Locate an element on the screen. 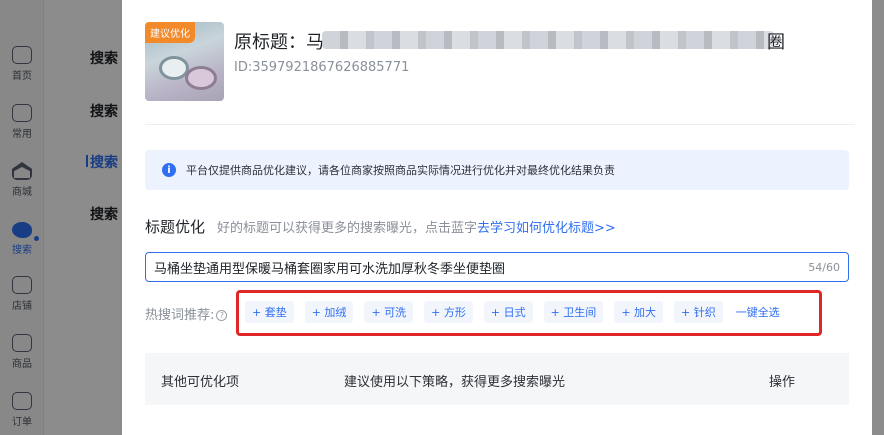 The image size is (884, 435). hotword-label: 热搜词推荐:? is located at coordinates (186, 313).